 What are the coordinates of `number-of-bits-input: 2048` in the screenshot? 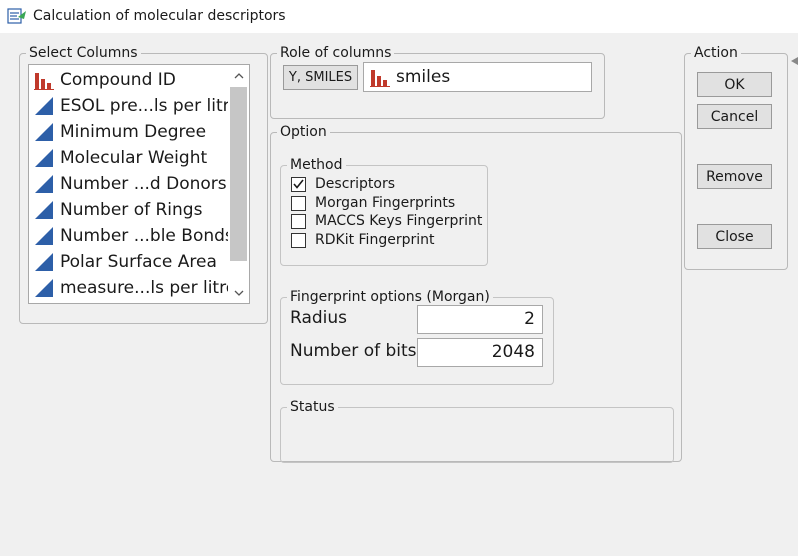 It's located at (480, 352).